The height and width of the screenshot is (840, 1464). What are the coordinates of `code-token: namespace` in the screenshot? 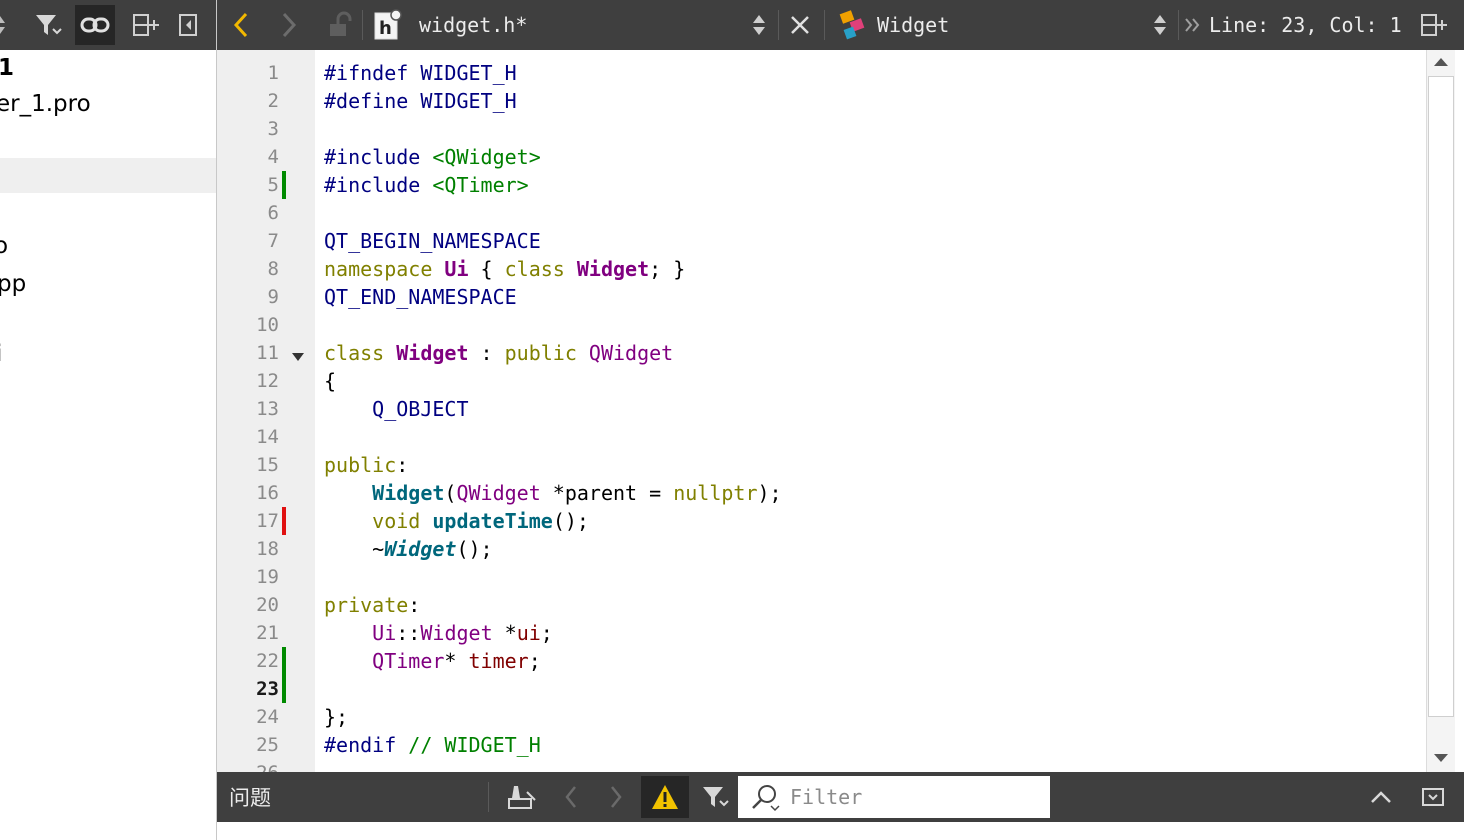 It's located at (384, 269).